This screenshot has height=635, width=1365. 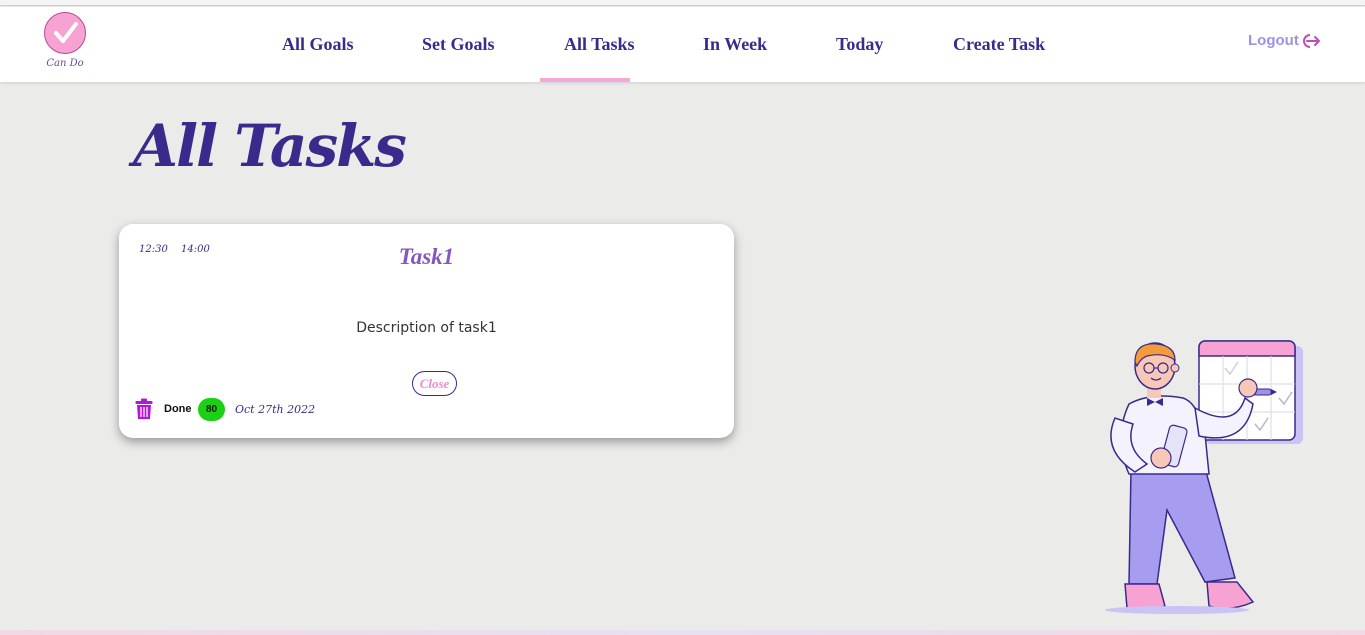 What do you see at coordinates (599, 44) in the screenshot?
I see `nav-all-tasks: All Tasks` at bounding box center [599, 44].